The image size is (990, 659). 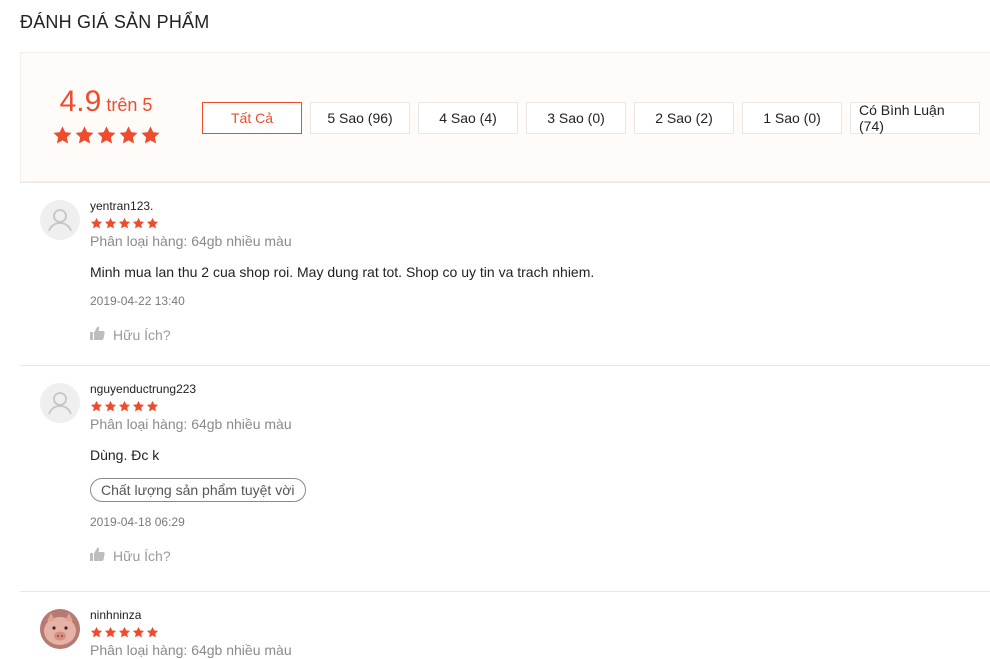 I want to click on filter-5-star-button: 5 Sao (96), so click(x=360, y=118).